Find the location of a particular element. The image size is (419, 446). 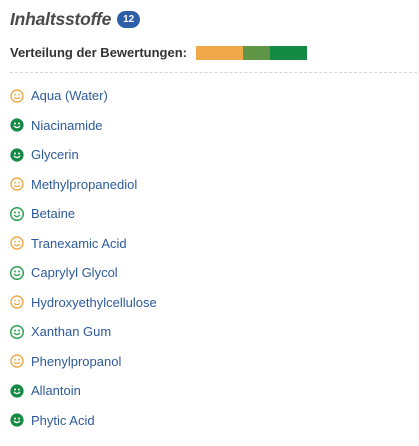

section-title: Inhaltsstoffe is located at coordinates (61, 19).